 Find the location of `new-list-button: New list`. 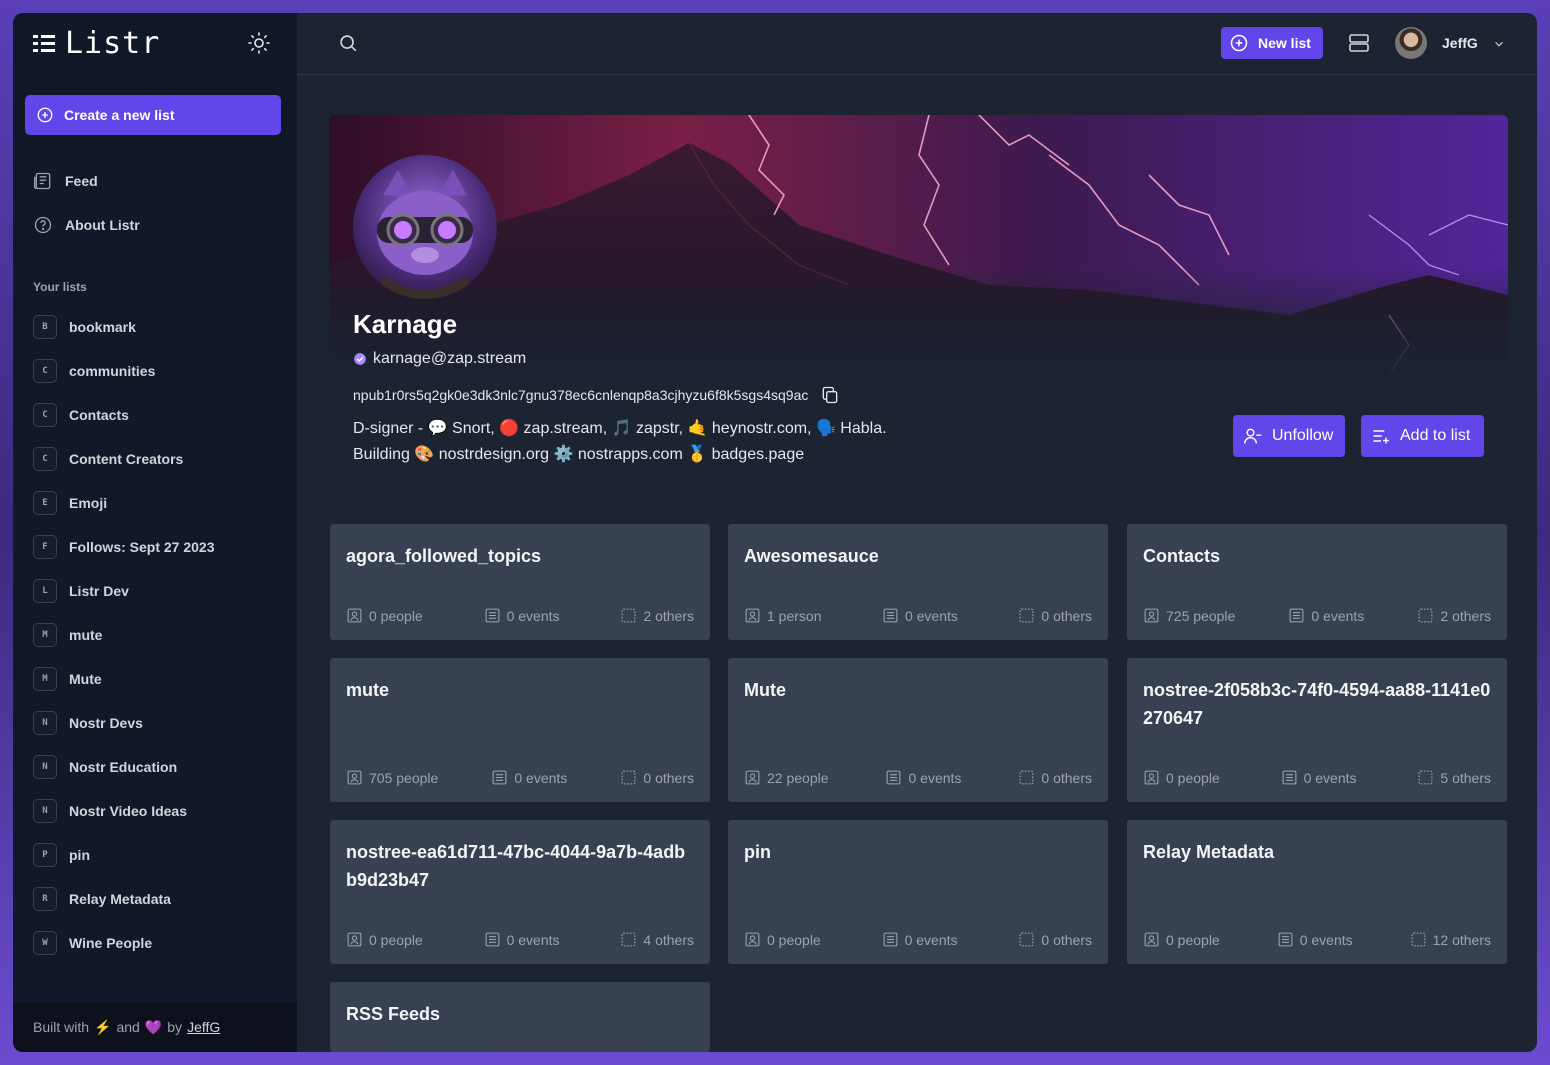

new-list-button: New list is located at coordinates (1272, 43).